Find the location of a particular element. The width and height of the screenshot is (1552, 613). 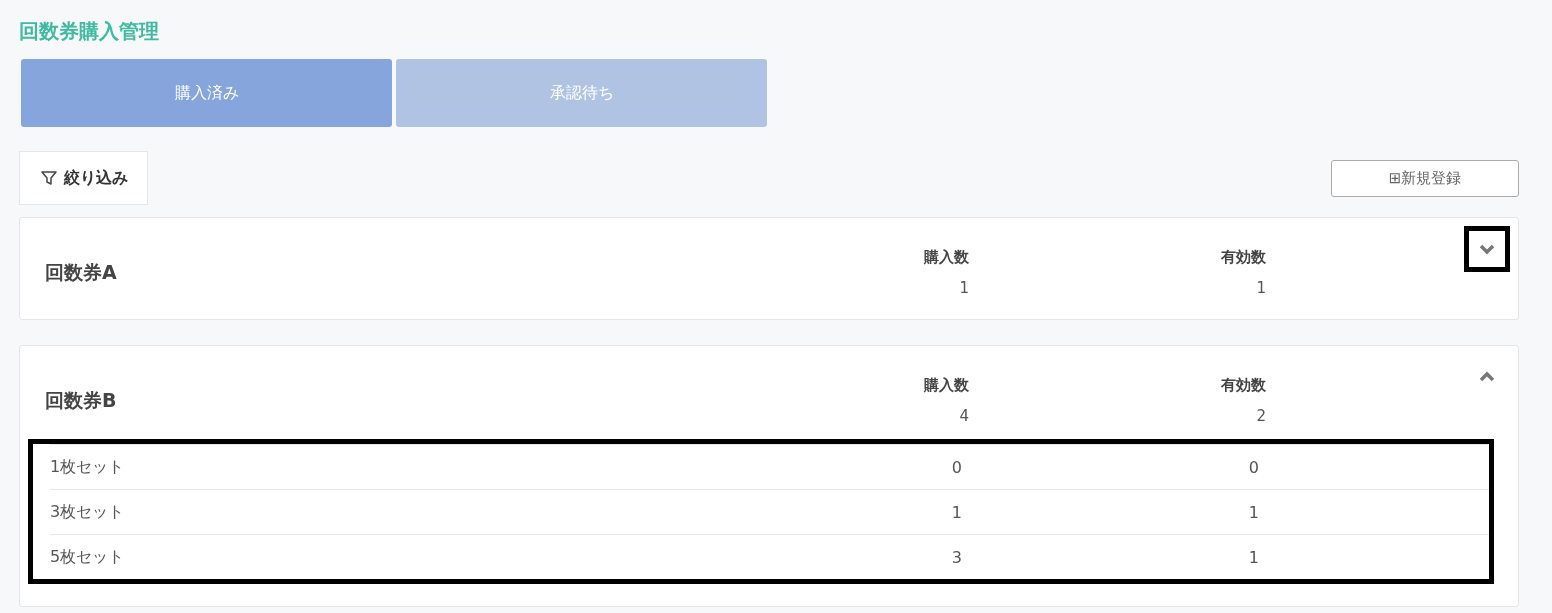

valid-count: 0 is located at coordinates (1253, 467).